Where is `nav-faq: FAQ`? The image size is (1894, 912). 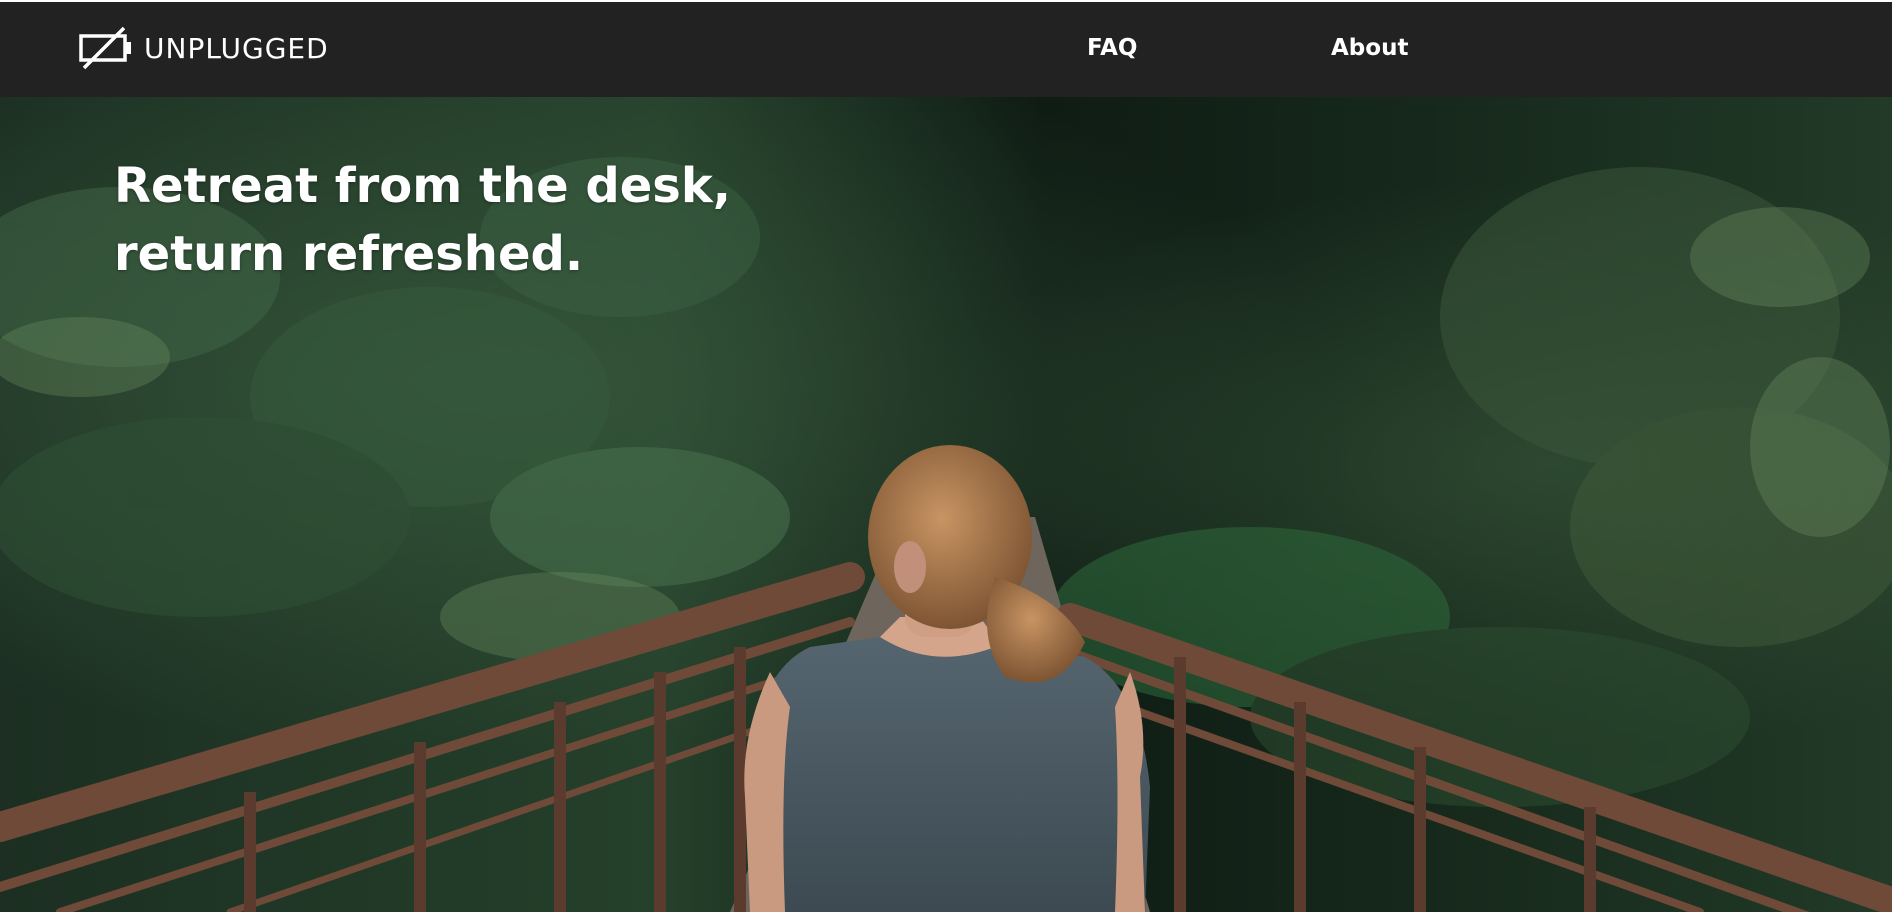
nav-faq: FAQ is located at coordinates (1112, 48).